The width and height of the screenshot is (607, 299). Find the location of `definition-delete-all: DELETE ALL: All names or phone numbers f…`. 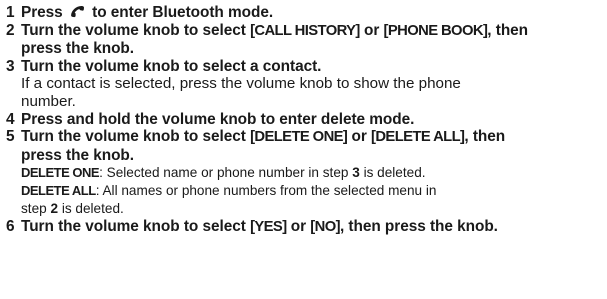

definition-delete-all: DELETE ALL: All names or phone numbers f… is located at coordinates (314, 200).